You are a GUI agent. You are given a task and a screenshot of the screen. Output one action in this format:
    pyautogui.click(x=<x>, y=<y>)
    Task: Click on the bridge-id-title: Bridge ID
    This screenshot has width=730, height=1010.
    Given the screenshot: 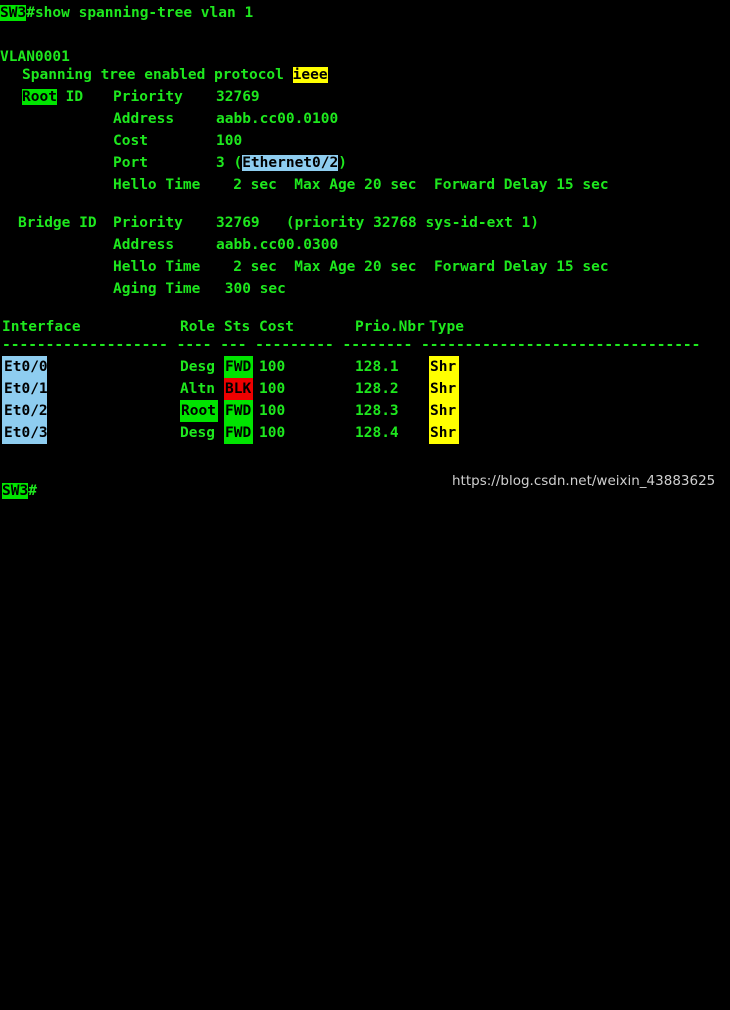 What is the action you would take?
    pyautogui.click(x=57, y=223)
    